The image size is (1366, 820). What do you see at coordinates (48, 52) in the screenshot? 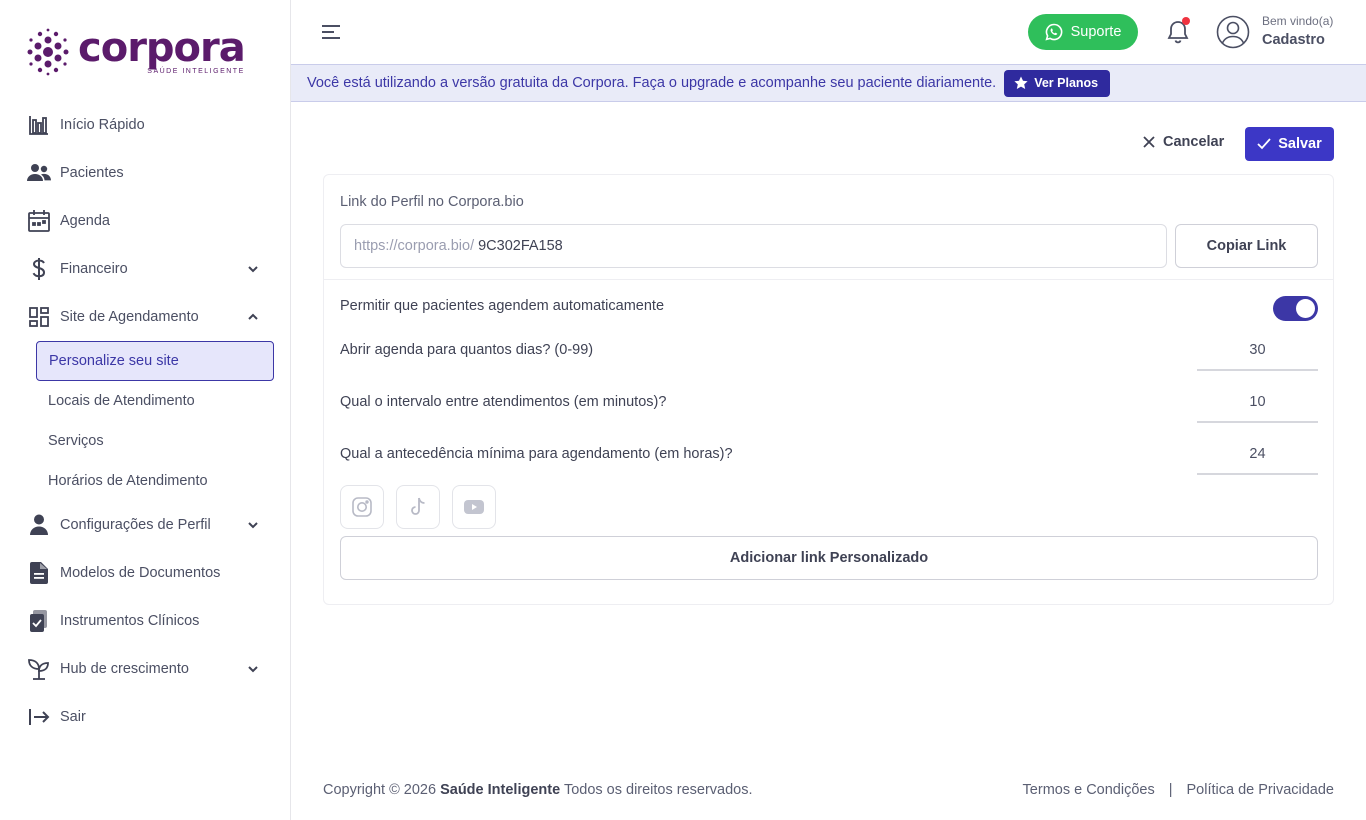
I see `logo-dots-icon` at bounding box center [48, 52].